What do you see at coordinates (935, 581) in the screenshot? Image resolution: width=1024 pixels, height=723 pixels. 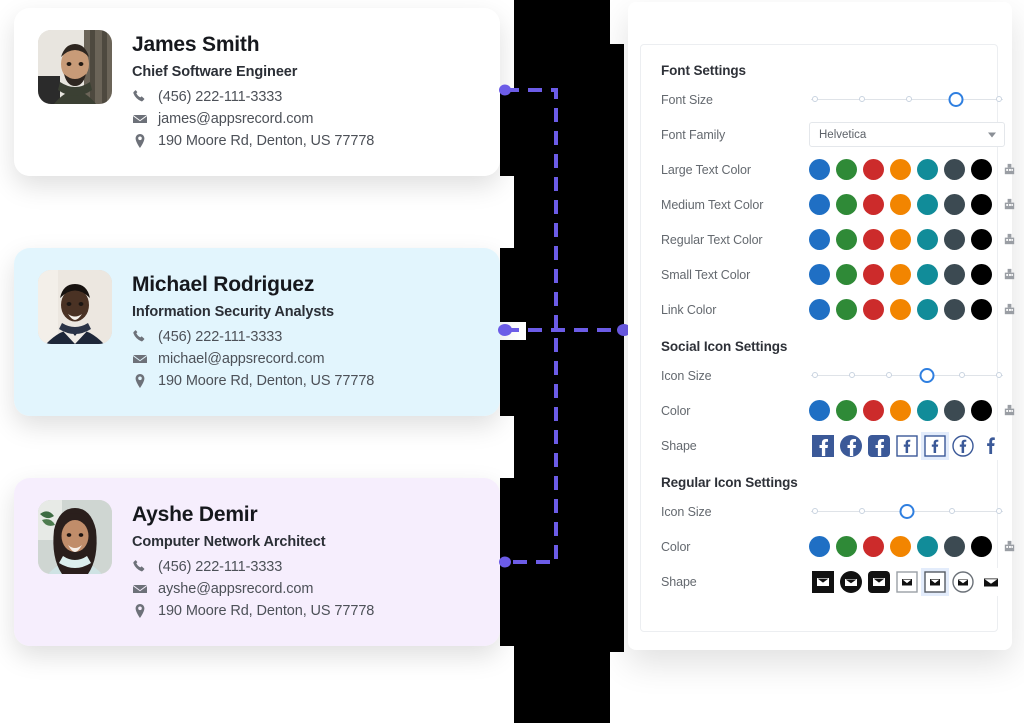 I see `mail-square-outline-selected-icon` at bounding box center [935, 581].